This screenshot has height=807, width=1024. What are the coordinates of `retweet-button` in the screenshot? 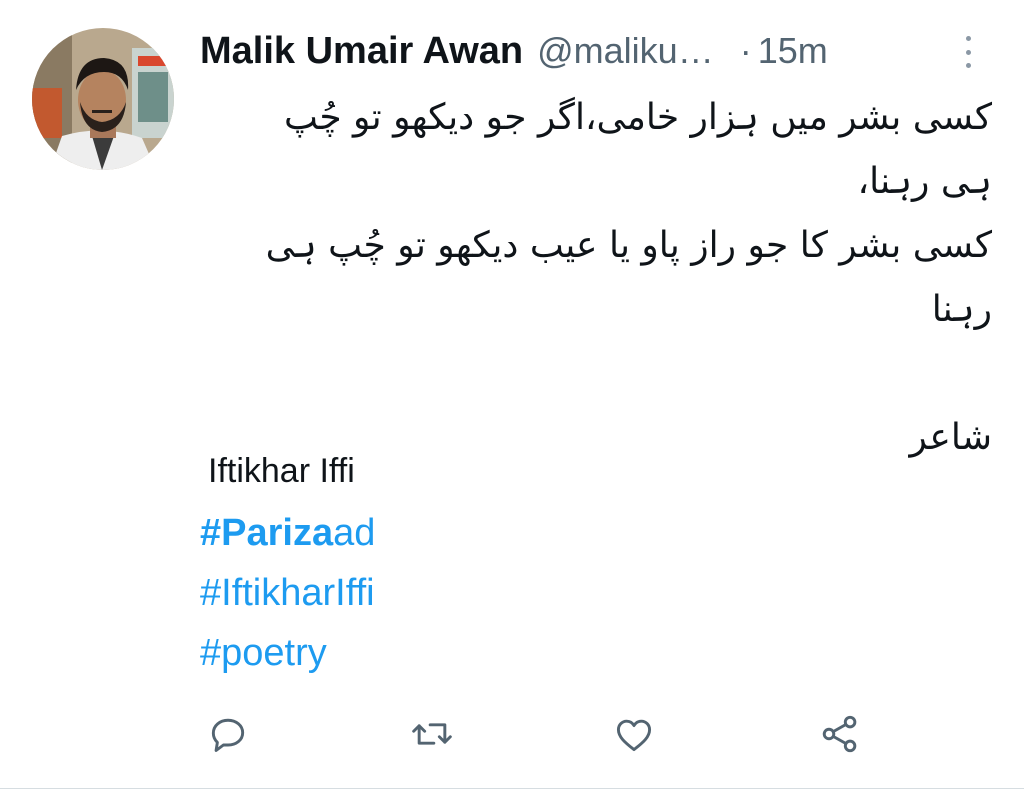 It's located at (432, 734).